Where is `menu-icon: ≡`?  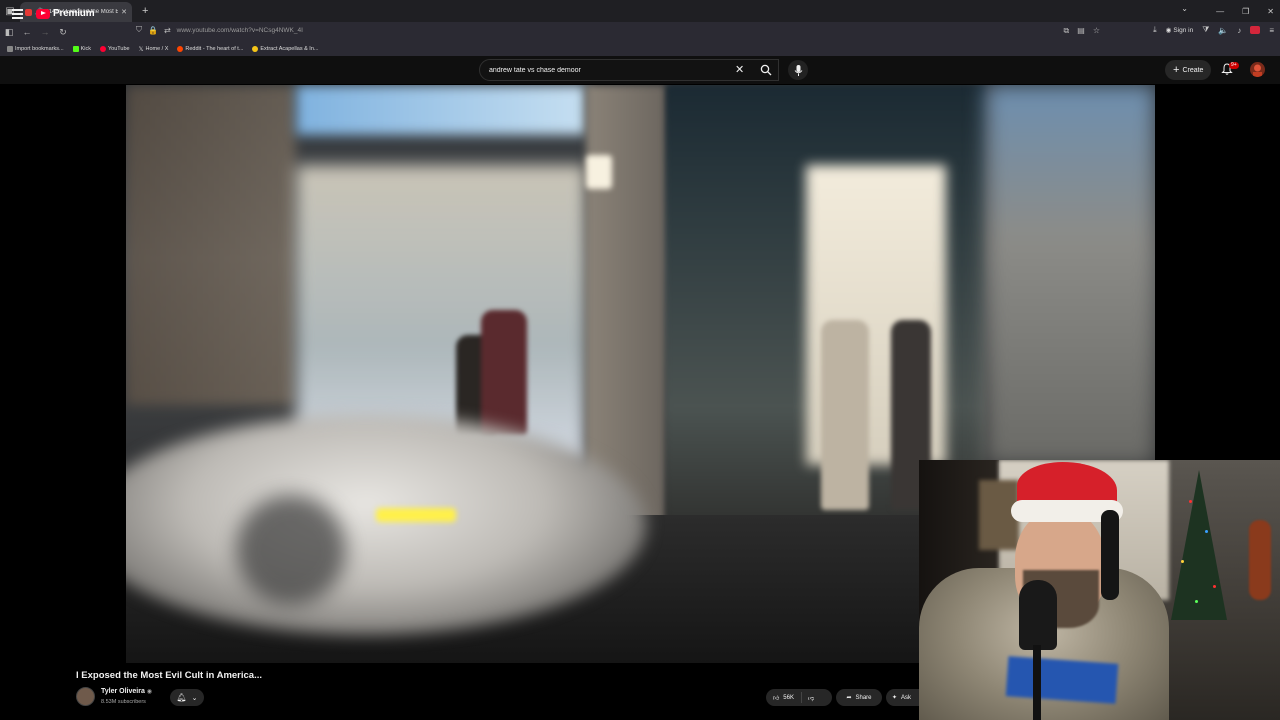 menu-icon: ≡ is located at coordinates (1271, 30).